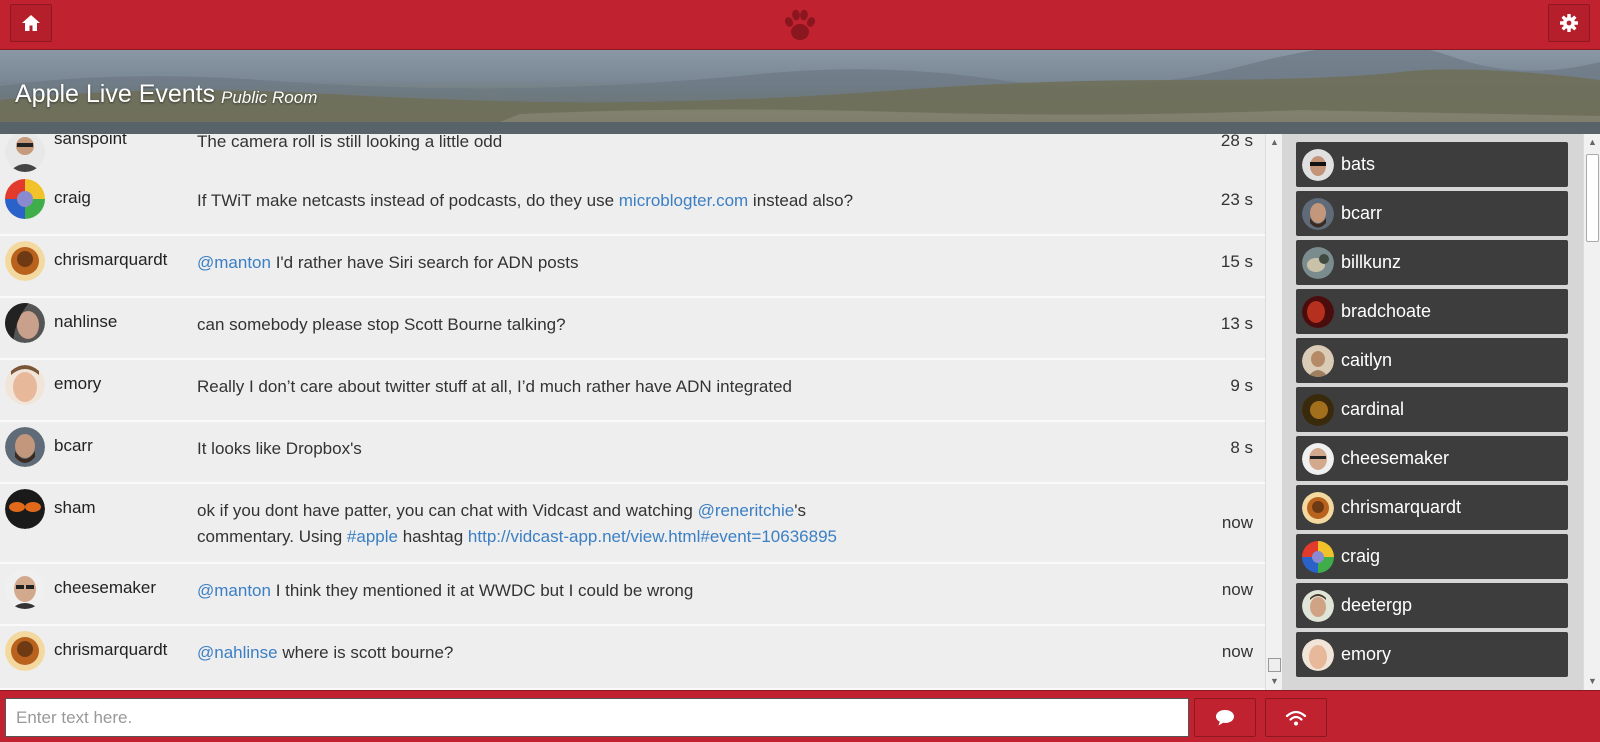 This screenshot has width=1600, height=742. I want to click on send-message-button, so click(1225, 717).